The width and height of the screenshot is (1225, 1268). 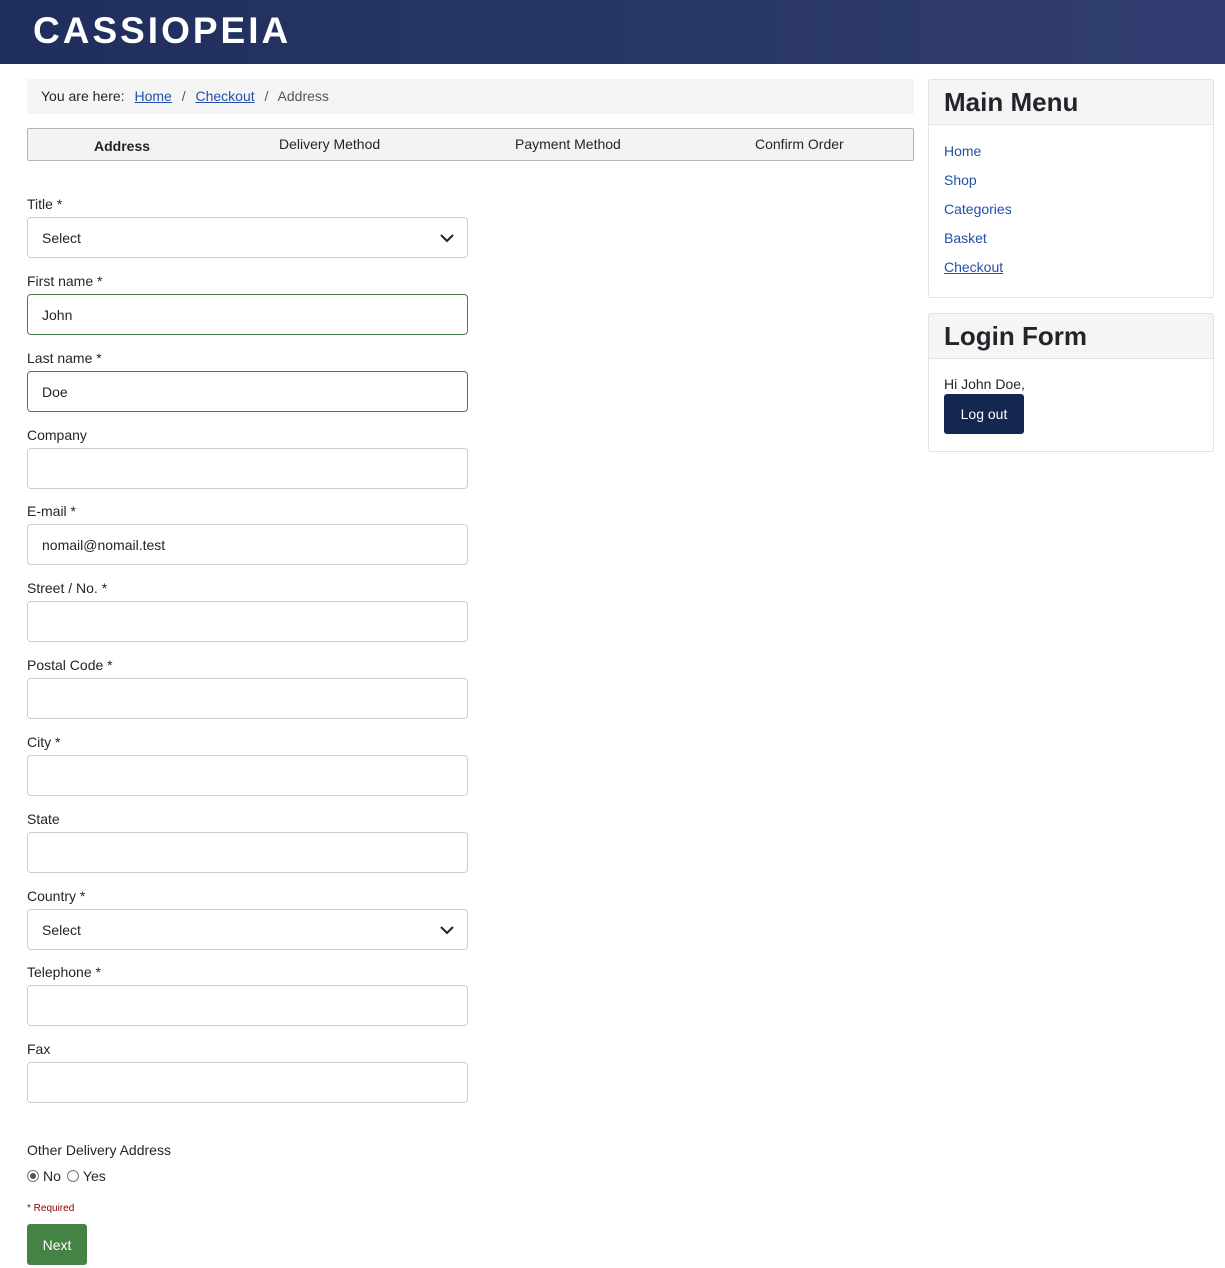 What do you see at coordinates (965, 238) in the screenshot?
I see `menu-item-label: Basket` at bounding box center [965, 238].